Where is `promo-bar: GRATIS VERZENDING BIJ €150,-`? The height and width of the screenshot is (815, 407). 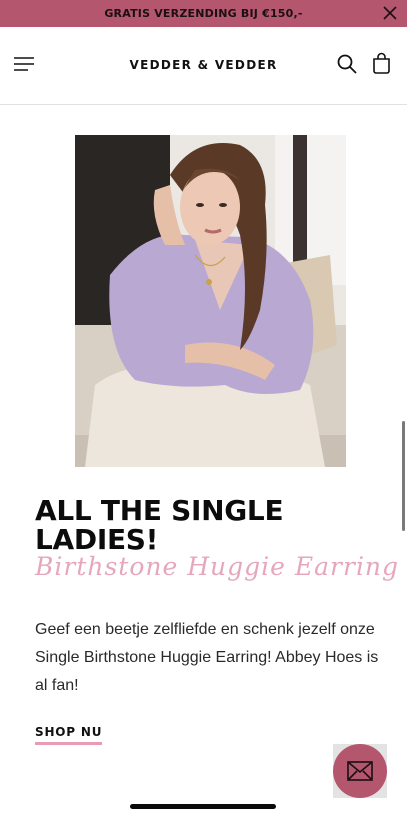 promo-bar: GRATIS VERZENDING BIJ €150,- is located at coordinates (203, 13).